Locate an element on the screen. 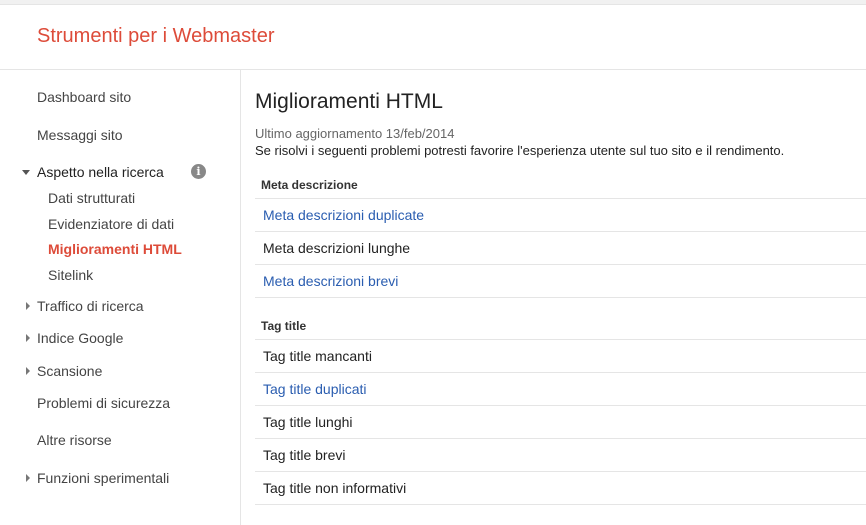  sidebar-item-scansione: Scansione is located at coordinates (69, 371).